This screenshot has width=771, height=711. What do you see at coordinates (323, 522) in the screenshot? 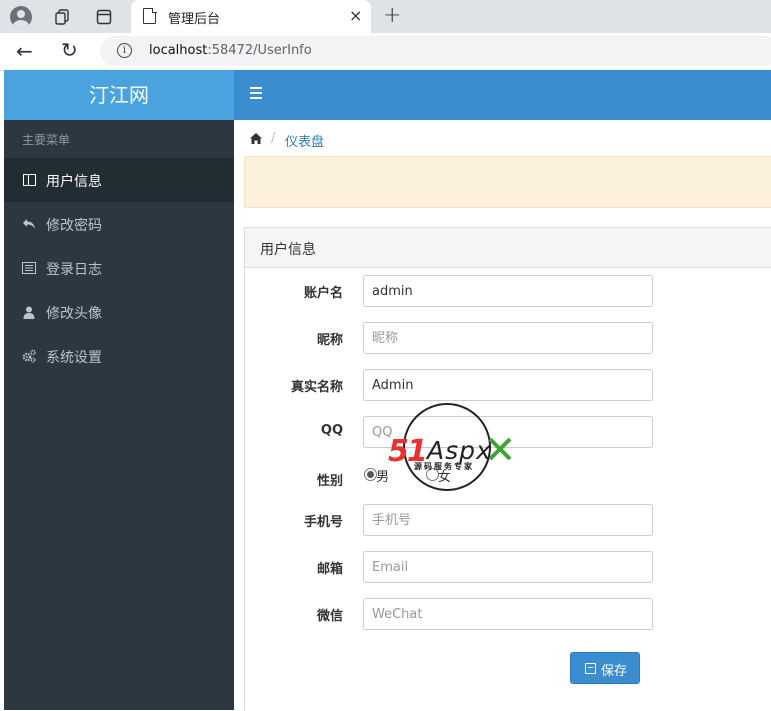
I see `phone-label: 手机号` at bounding box center [323, 522].